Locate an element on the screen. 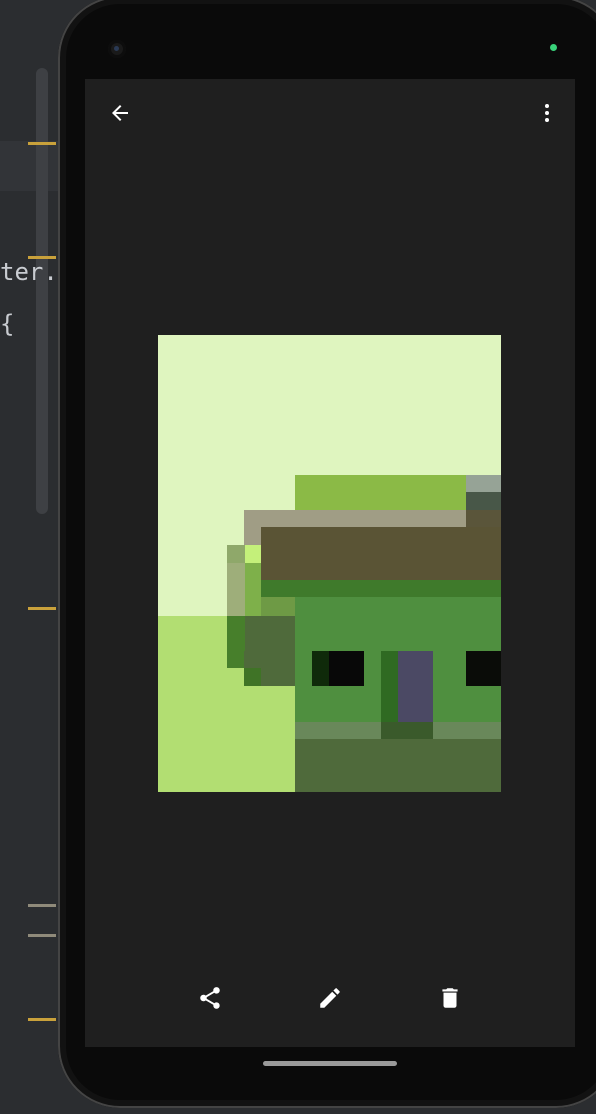 This screenshot has height=1114, width=596. more-vert-icon is located at coordinates (547, 113).